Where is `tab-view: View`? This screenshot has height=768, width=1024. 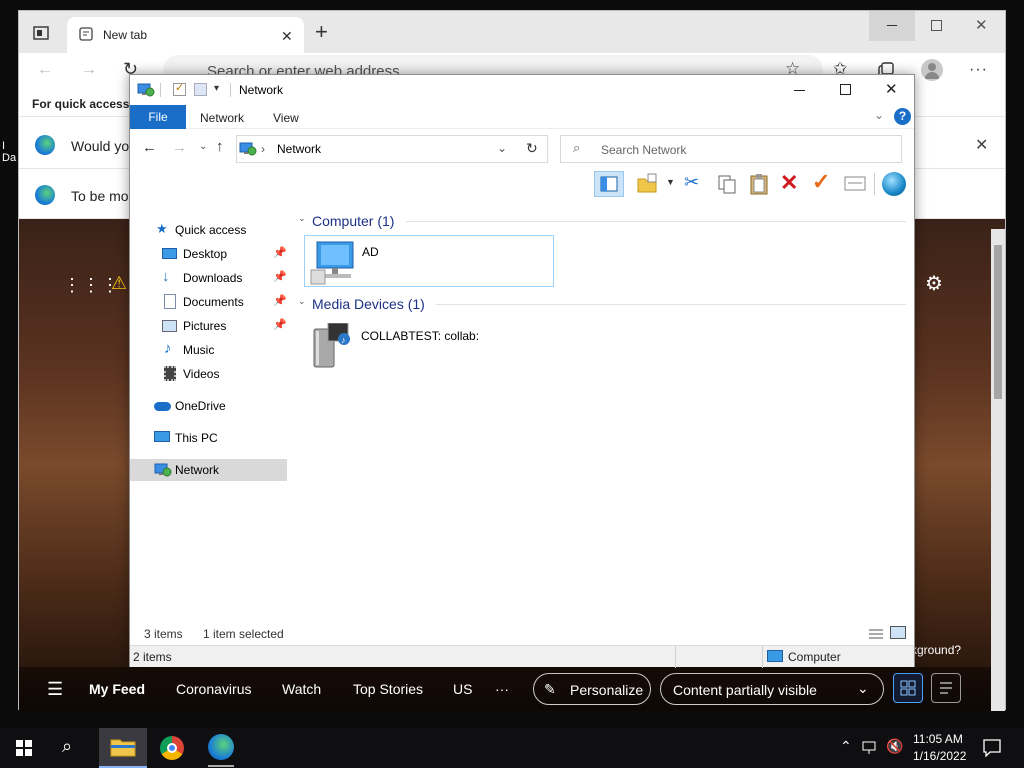
tab-view: View is located at coordinates (286, 118).